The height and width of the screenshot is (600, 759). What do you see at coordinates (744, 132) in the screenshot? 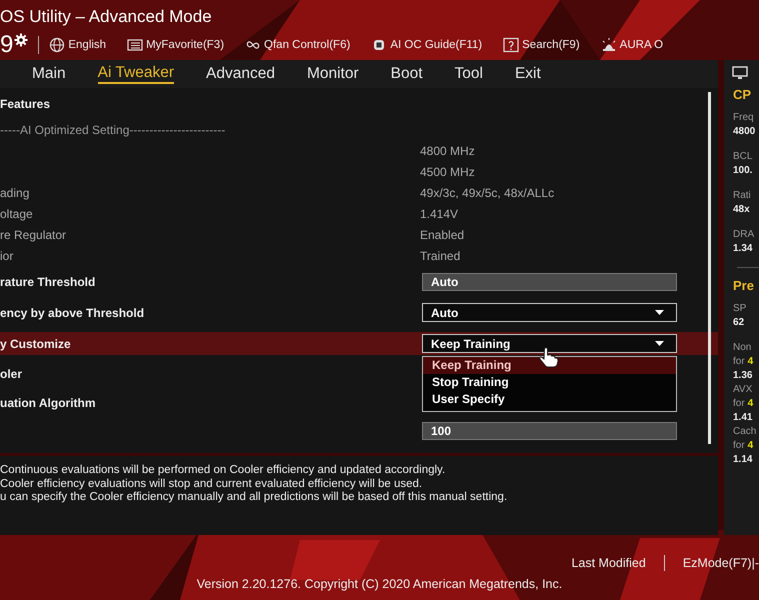
I see `monitor-value: 4800` at bounding box center [744, 132].